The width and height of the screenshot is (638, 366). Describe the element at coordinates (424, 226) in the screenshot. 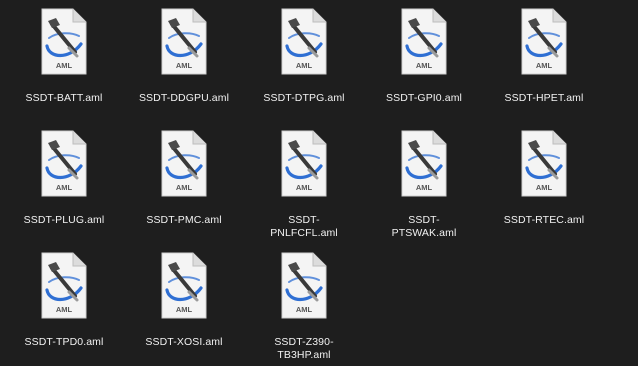

I see `file-name-label: SSDT- PTSWAK.aml` at that location.